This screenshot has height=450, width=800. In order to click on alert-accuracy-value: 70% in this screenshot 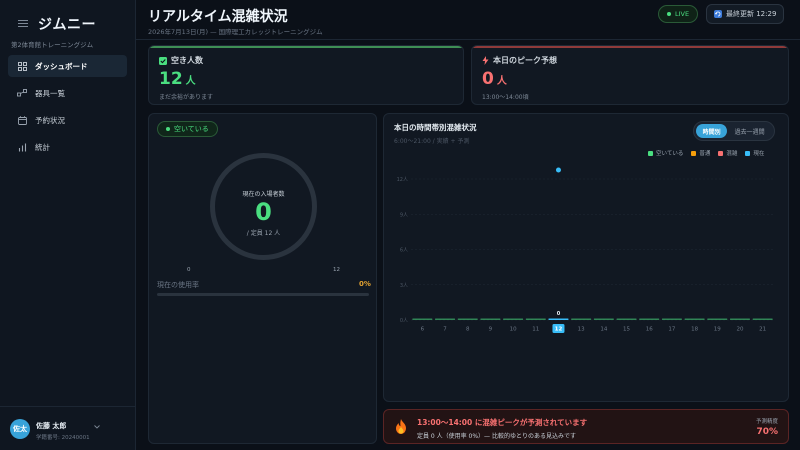, I will do `click(767, 432)`.